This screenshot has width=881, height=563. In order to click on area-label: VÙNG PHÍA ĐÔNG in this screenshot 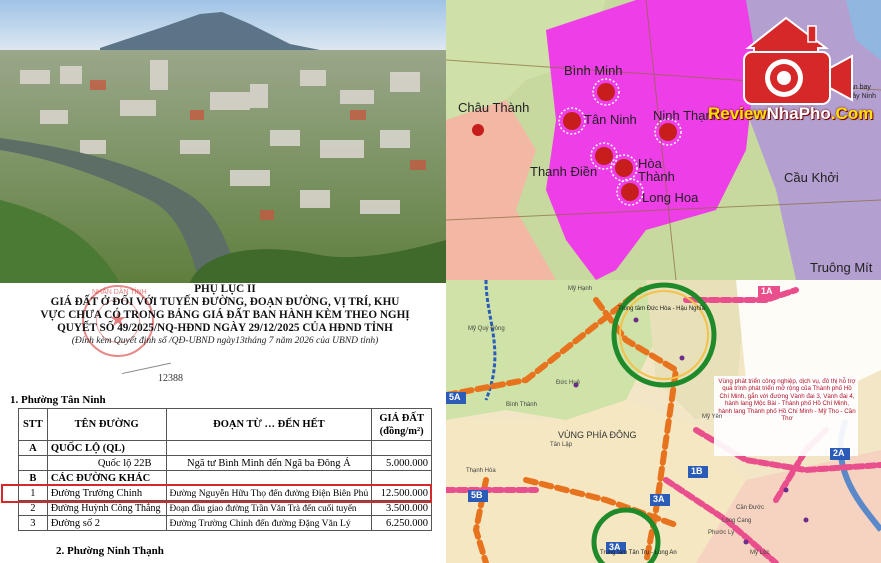, I will do `click(597, 435)`.